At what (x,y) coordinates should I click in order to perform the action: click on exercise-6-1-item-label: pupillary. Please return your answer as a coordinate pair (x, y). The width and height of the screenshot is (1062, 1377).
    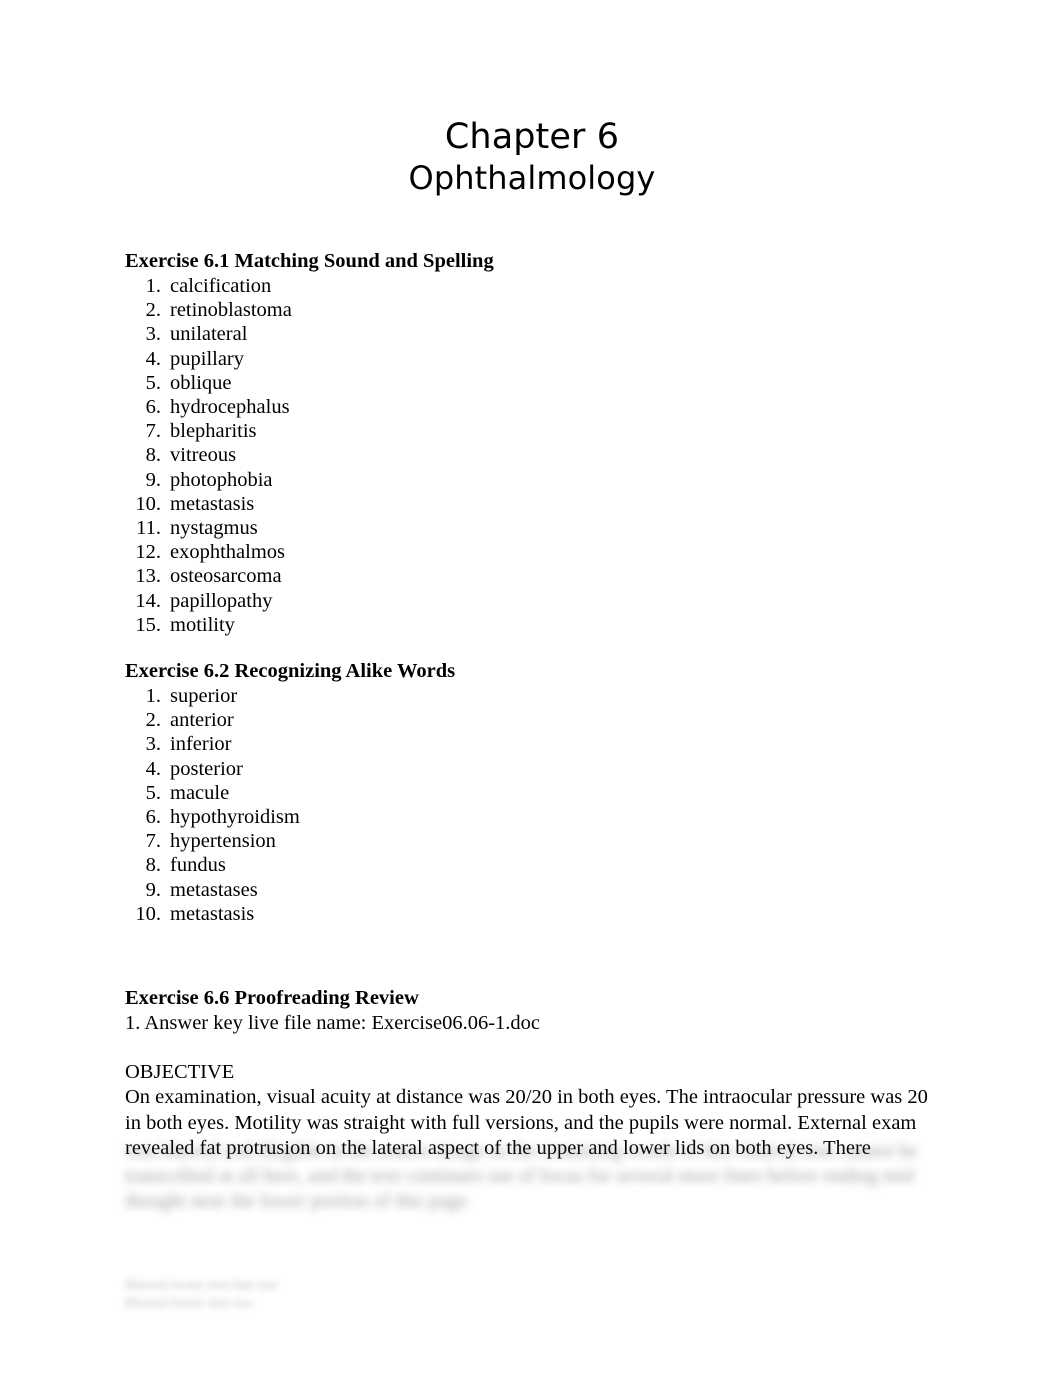
    Looking at the image, I should click on (207, 358).